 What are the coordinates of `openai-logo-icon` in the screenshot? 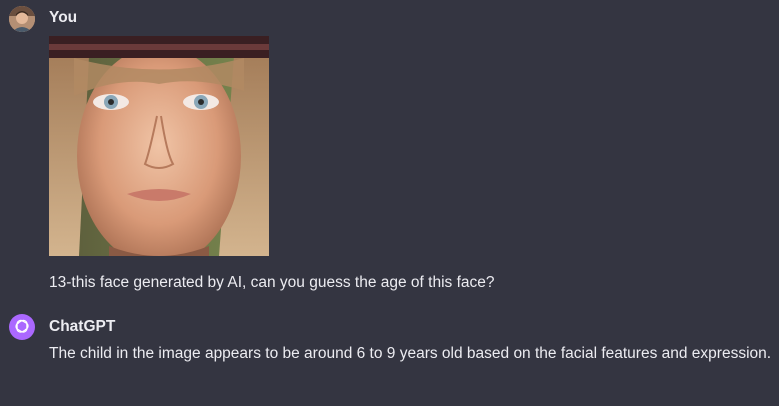 It's located at (22, 326).